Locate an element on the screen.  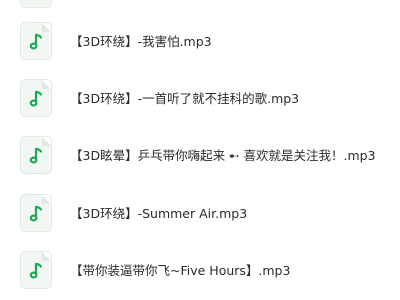
file-name: 【3D眩晕】乒乓带你嗨起来 ➸ 喜欢就是关注我！.mp3 is located at coordinates (223, 156).